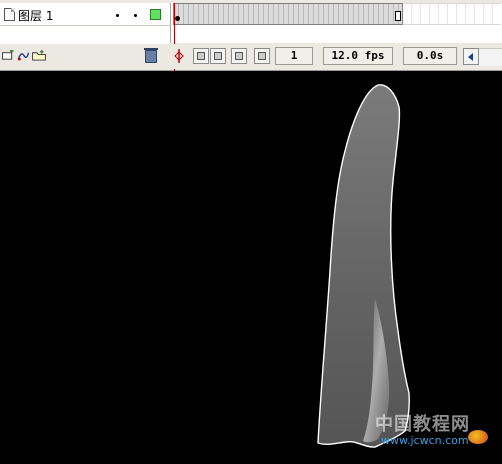 The width and height of the screenshot is (502, 464). Describe the element at coordinates (251, 56) in the screenshot. I see `timeline-toolbar: 1 12.0 fps 0.0s` at that location.